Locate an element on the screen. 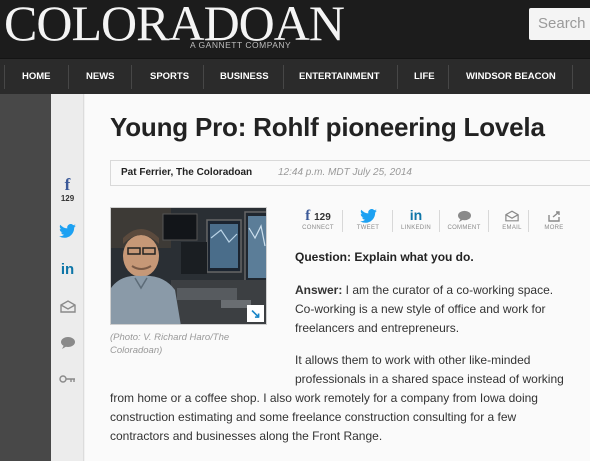  share-label: CONNECT is located at coordinates (318, 228).